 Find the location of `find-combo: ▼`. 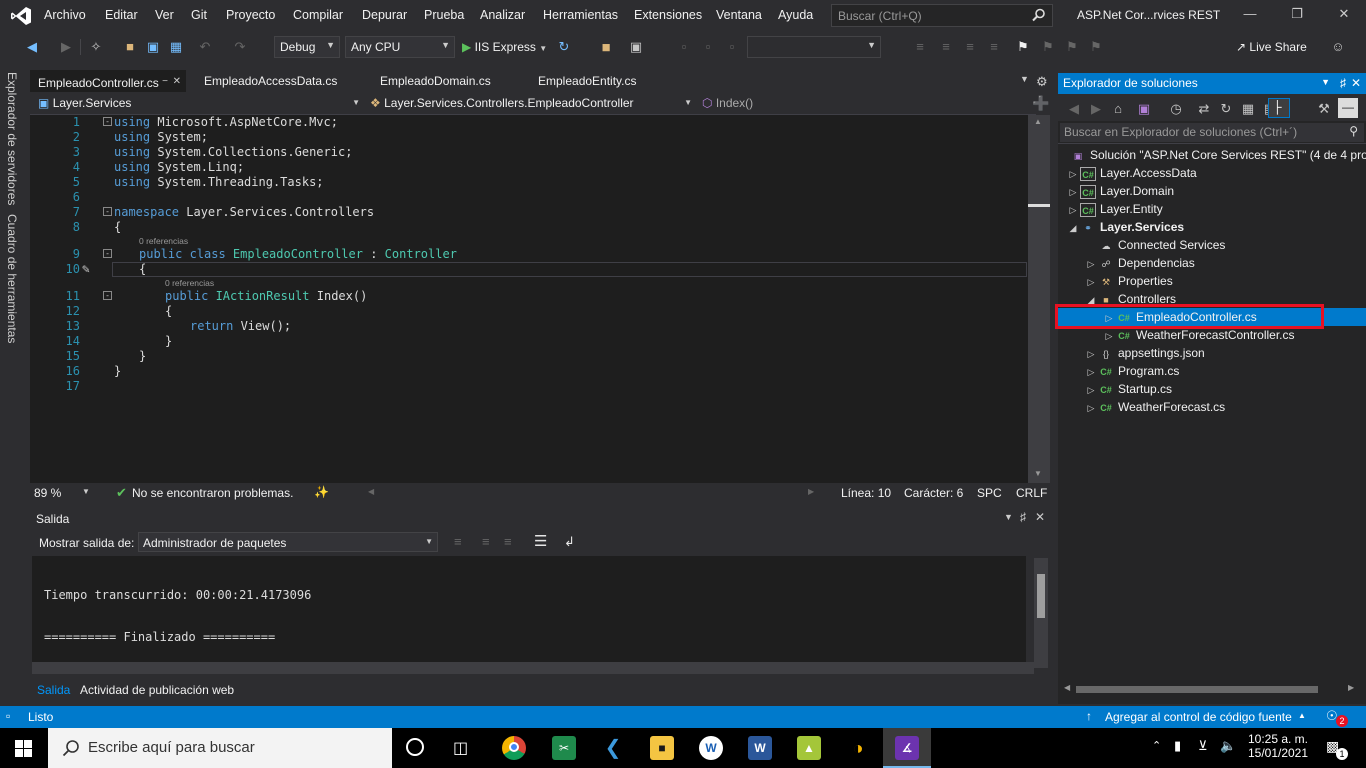

find-combo: ▼ is located at coordinates (814, 47).